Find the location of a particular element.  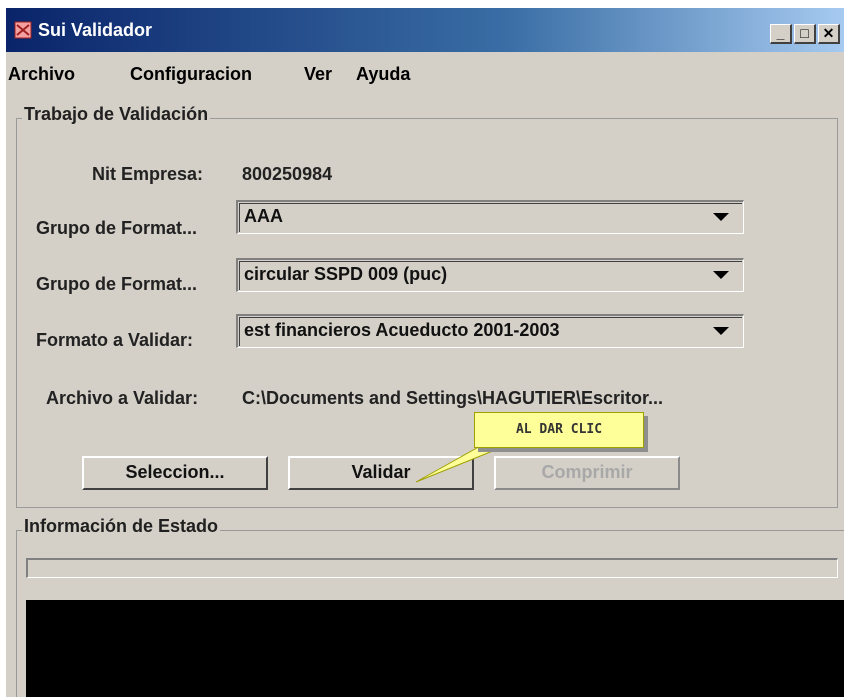

window-title: Sui Validador is located at coordinates (95, 30).